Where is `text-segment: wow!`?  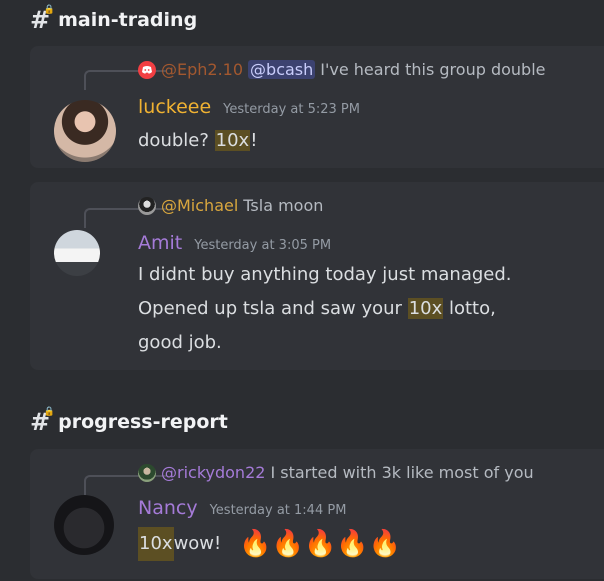 text-segment: wow! is located at coordinates (197, 543).